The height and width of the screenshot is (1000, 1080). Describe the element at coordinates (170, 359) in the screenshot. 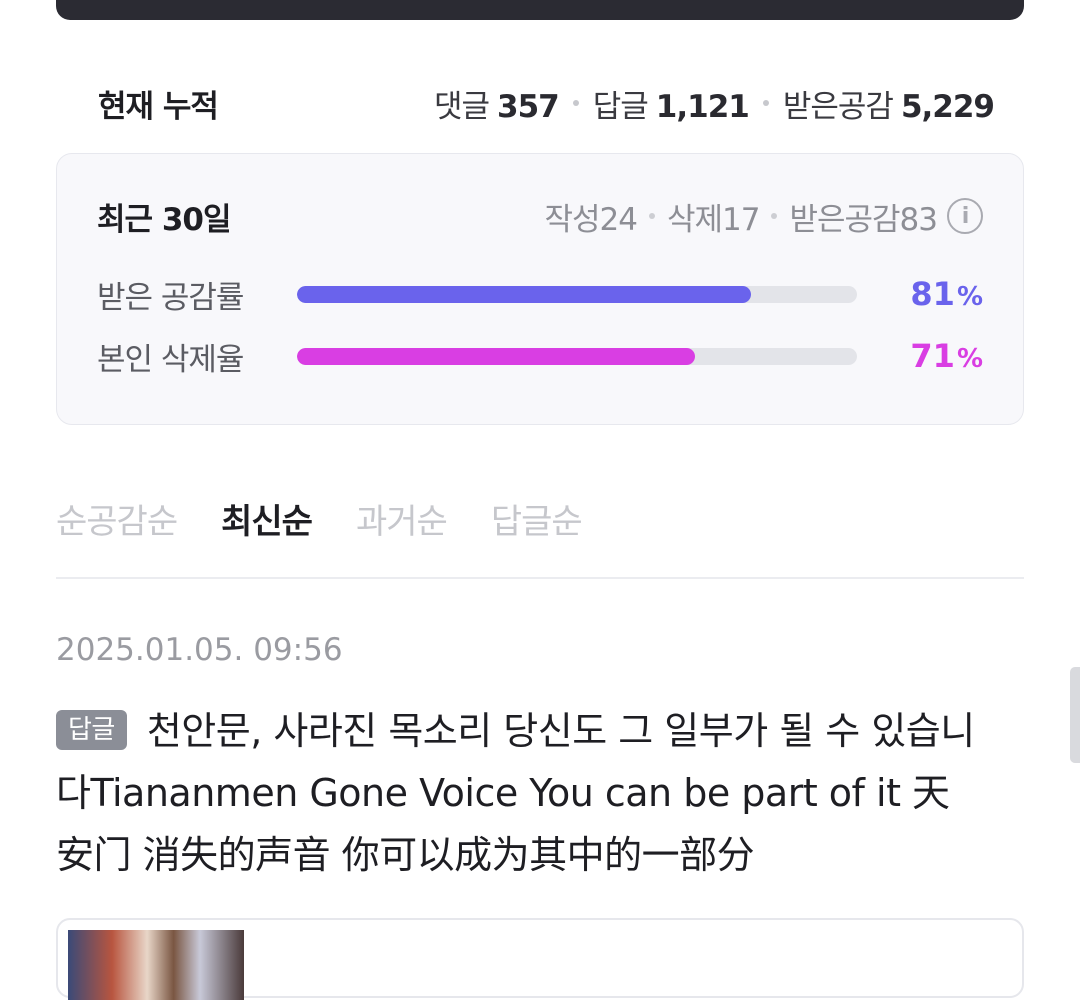

I see `delete-rate-label: 본인 삭제율` at that location.